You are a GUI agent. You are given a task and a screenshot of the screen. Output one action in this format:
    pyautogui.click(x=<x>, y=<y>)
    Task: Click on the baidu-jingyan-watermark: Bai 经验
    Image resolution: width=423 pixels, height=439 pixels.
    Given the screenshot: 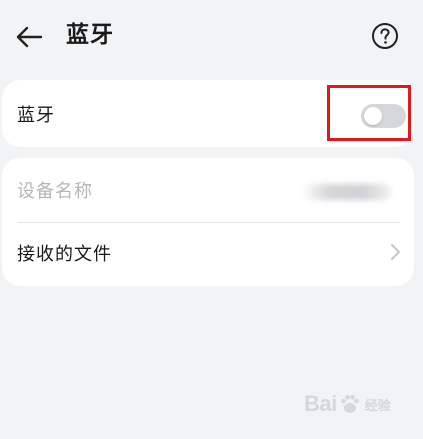 What is the action you would take?
    pyautogui.click(x=359, y=404)
    